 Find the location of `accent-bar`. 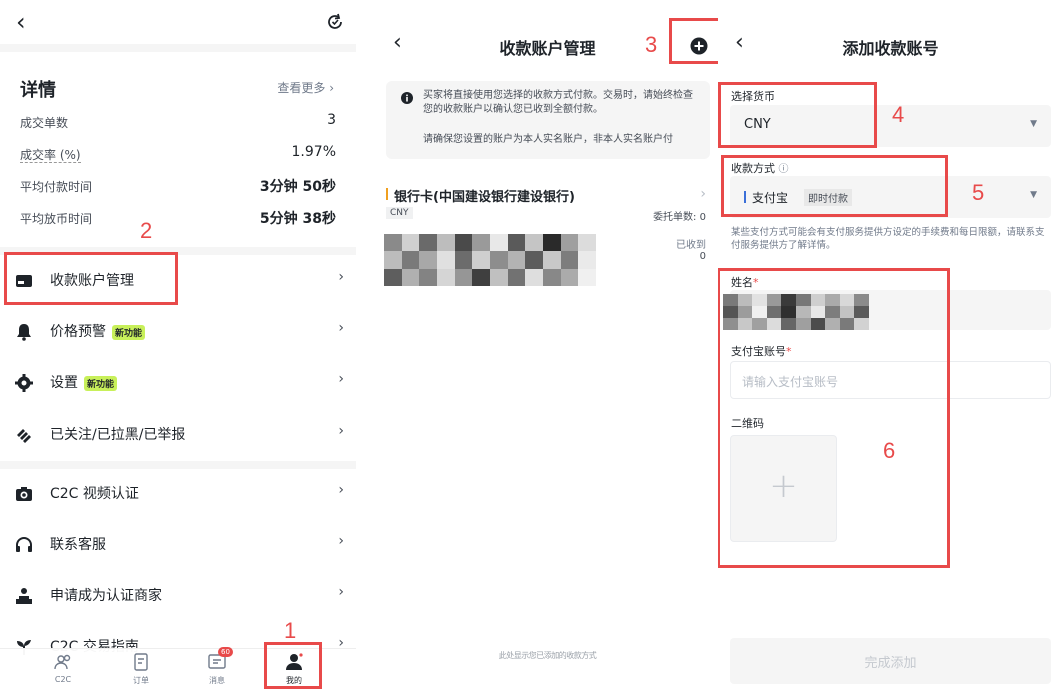

accent-bar is located at coordinates (387, 194).